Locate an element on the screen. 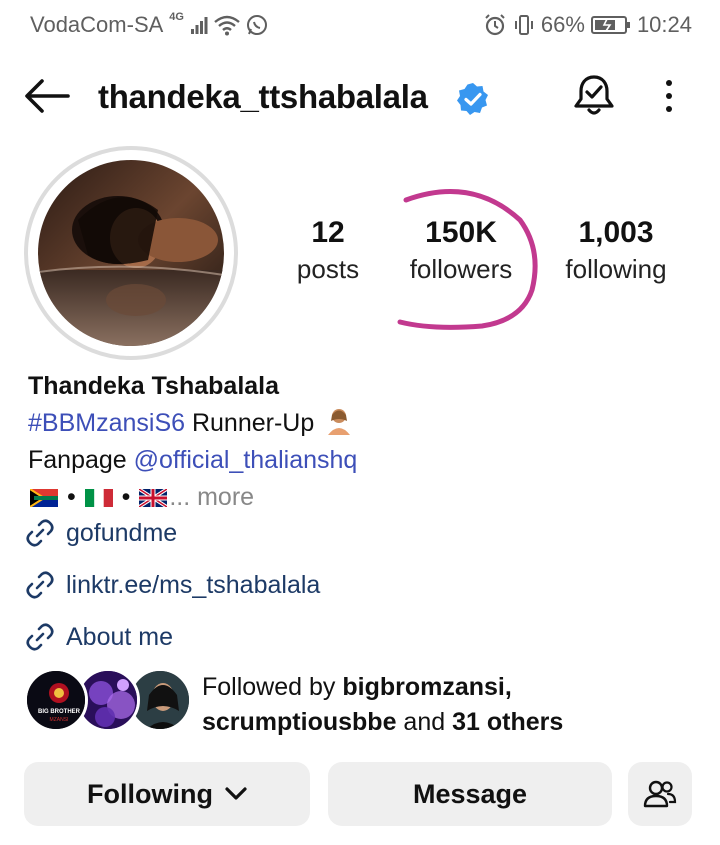 The height and width of the screenshot is (845, 720). battery-percent: 66% is located at coordinates (562, 24).